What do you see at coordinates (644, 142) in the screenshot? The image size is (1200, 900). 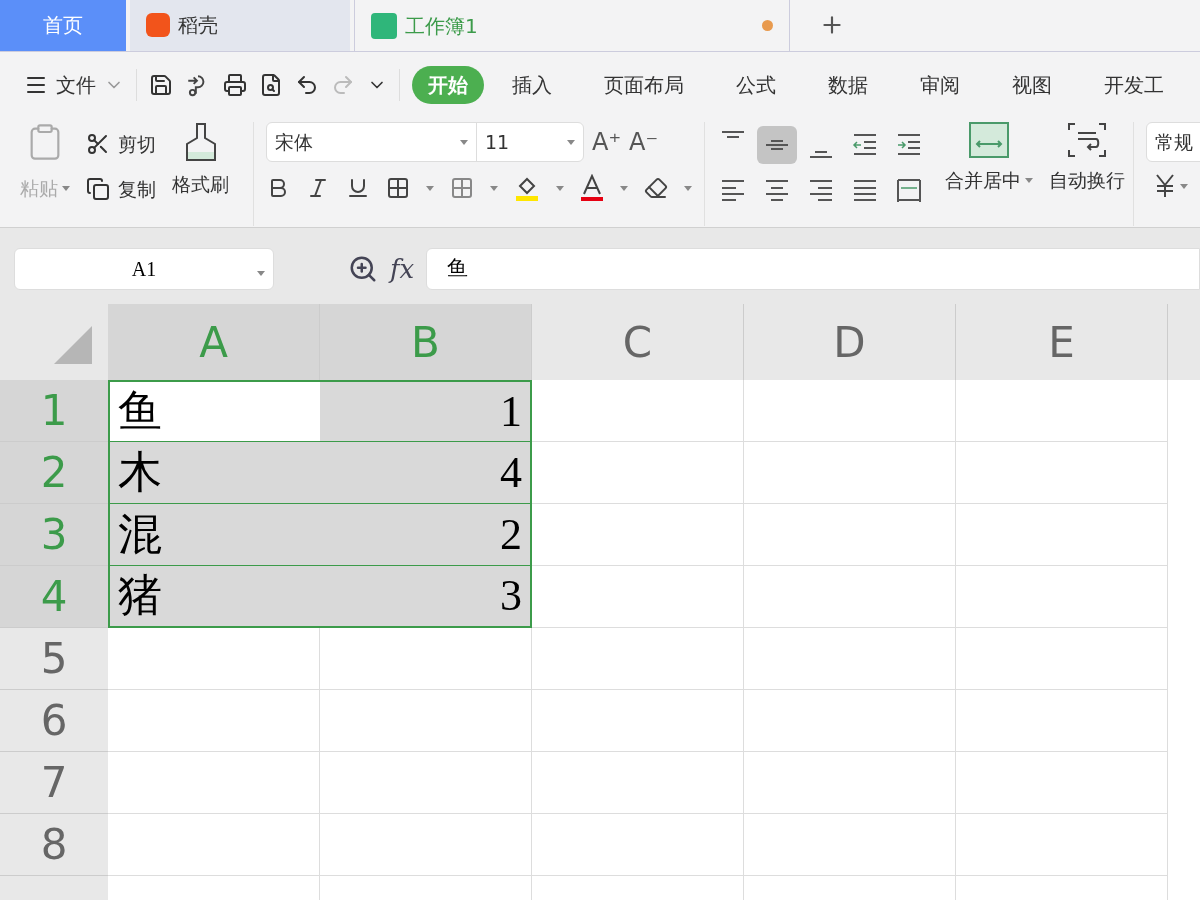 I see `decrease-font-button: A⁻` at bounding box center [644, 142].